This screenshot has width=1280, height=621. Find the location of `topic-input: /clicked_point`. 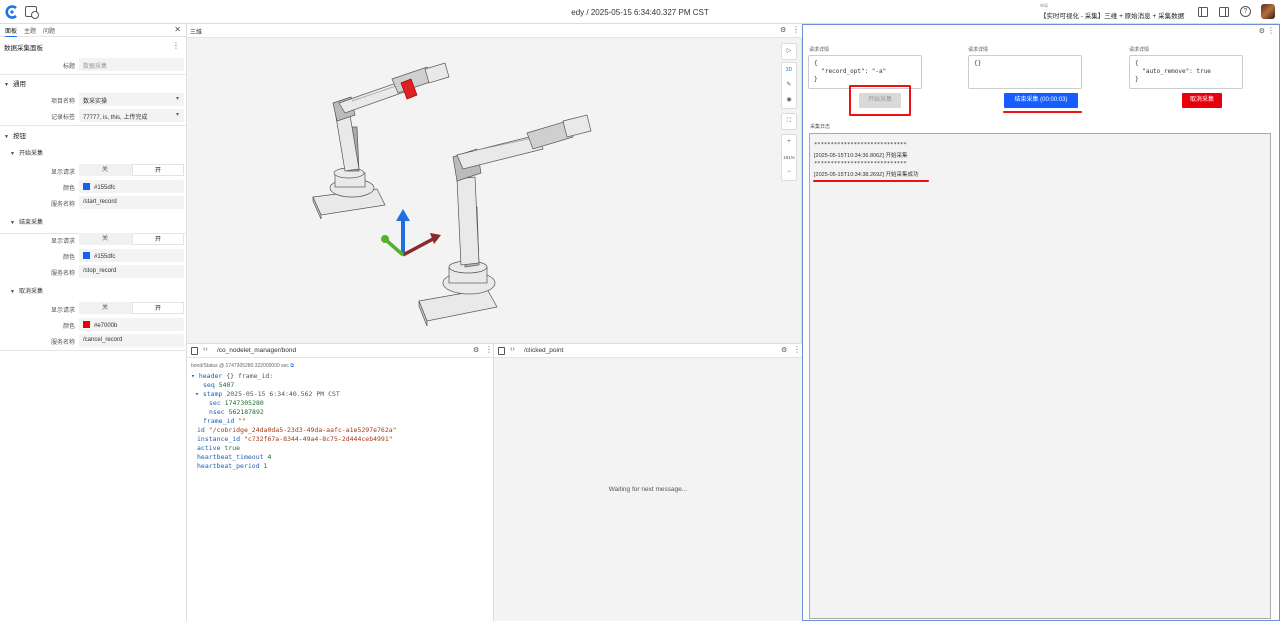

topic-input: /clicked_point is located at coordinates (543, 350).